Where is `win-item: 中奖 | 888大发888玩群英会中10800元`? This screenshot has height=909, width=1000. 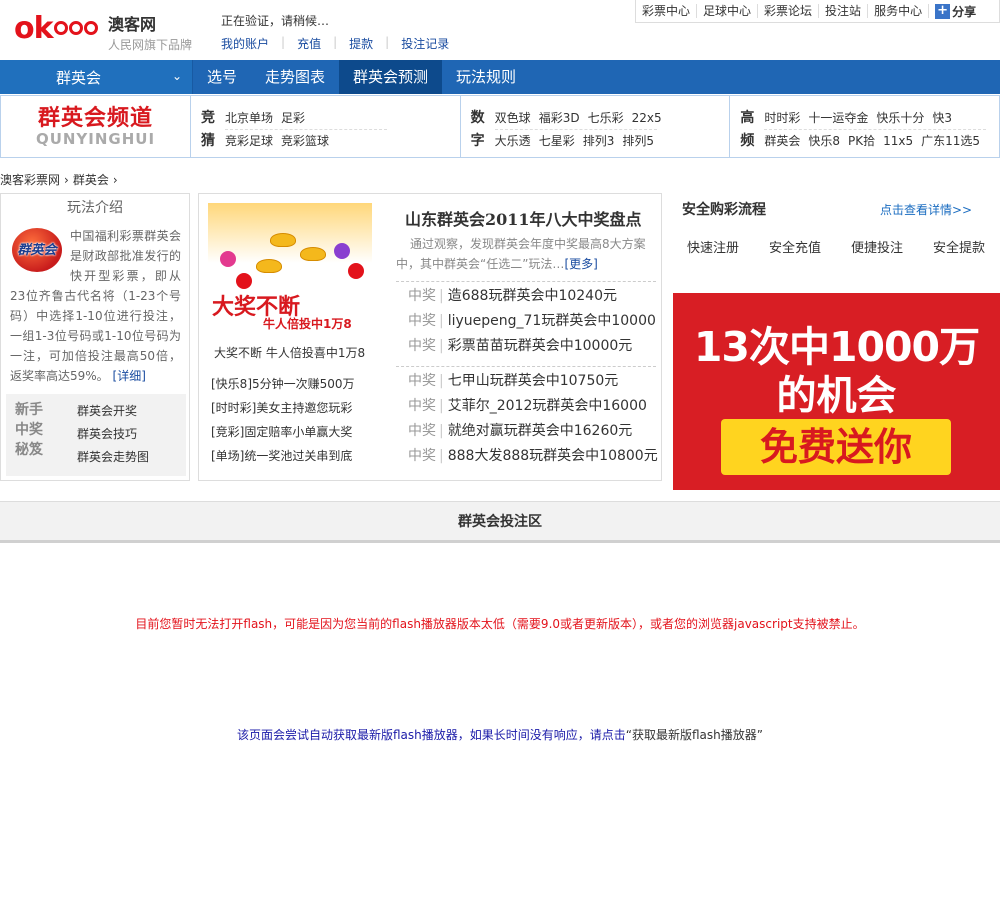 win-item: 中奖 | 888大发888玩群英会中10800元 is located at coordinates (527, 456).